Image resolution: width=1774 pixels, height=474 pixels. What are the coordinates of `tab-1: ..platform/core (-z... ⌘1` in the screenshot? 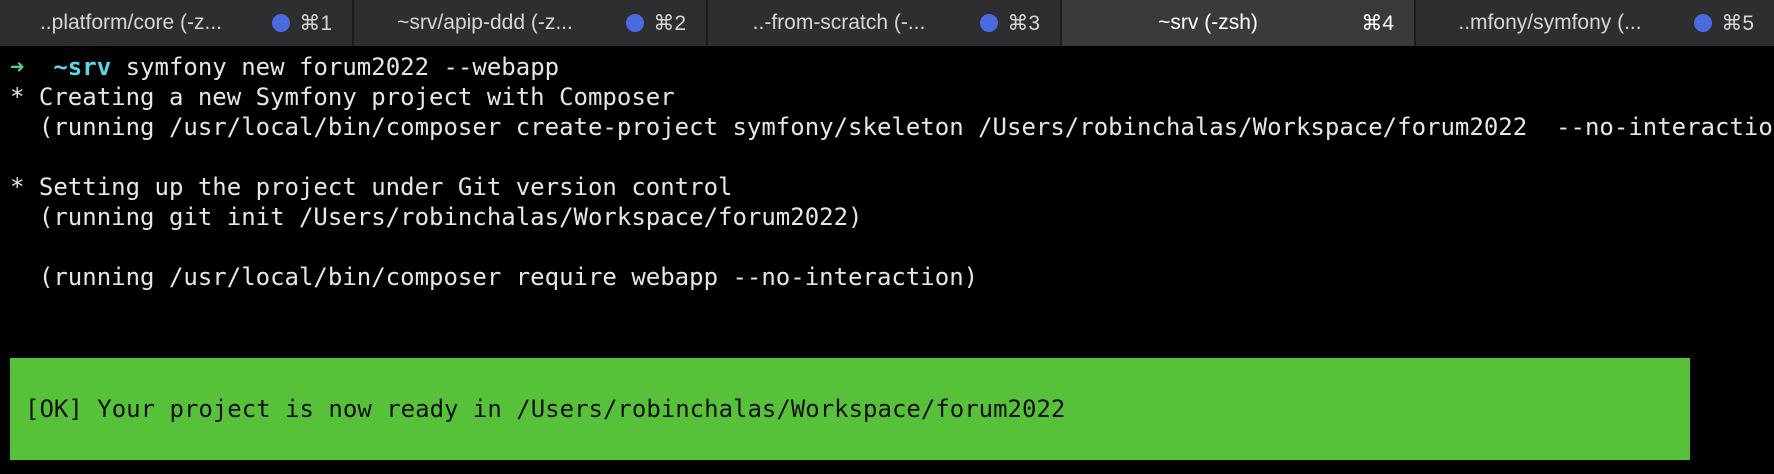 It's located at (177, 23).